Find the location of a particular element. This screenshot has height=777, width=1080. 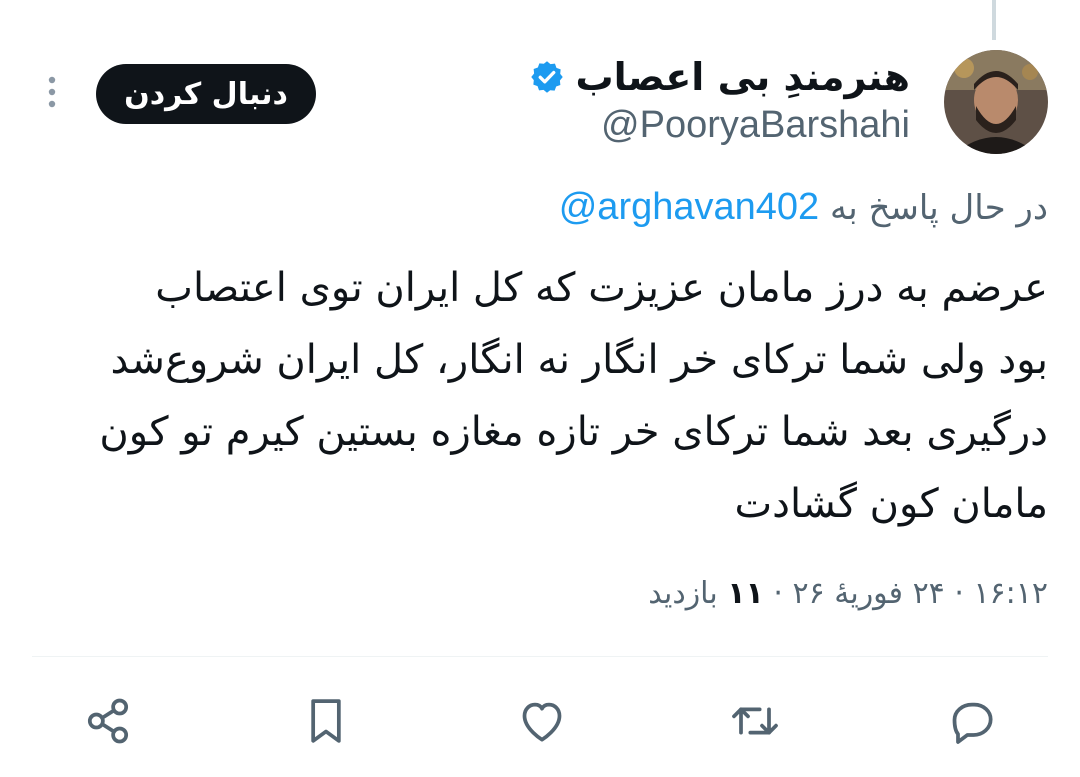

tweet-date: ۲۴ فوریهٔ ۲۶ is located at coordinates (868, 593).